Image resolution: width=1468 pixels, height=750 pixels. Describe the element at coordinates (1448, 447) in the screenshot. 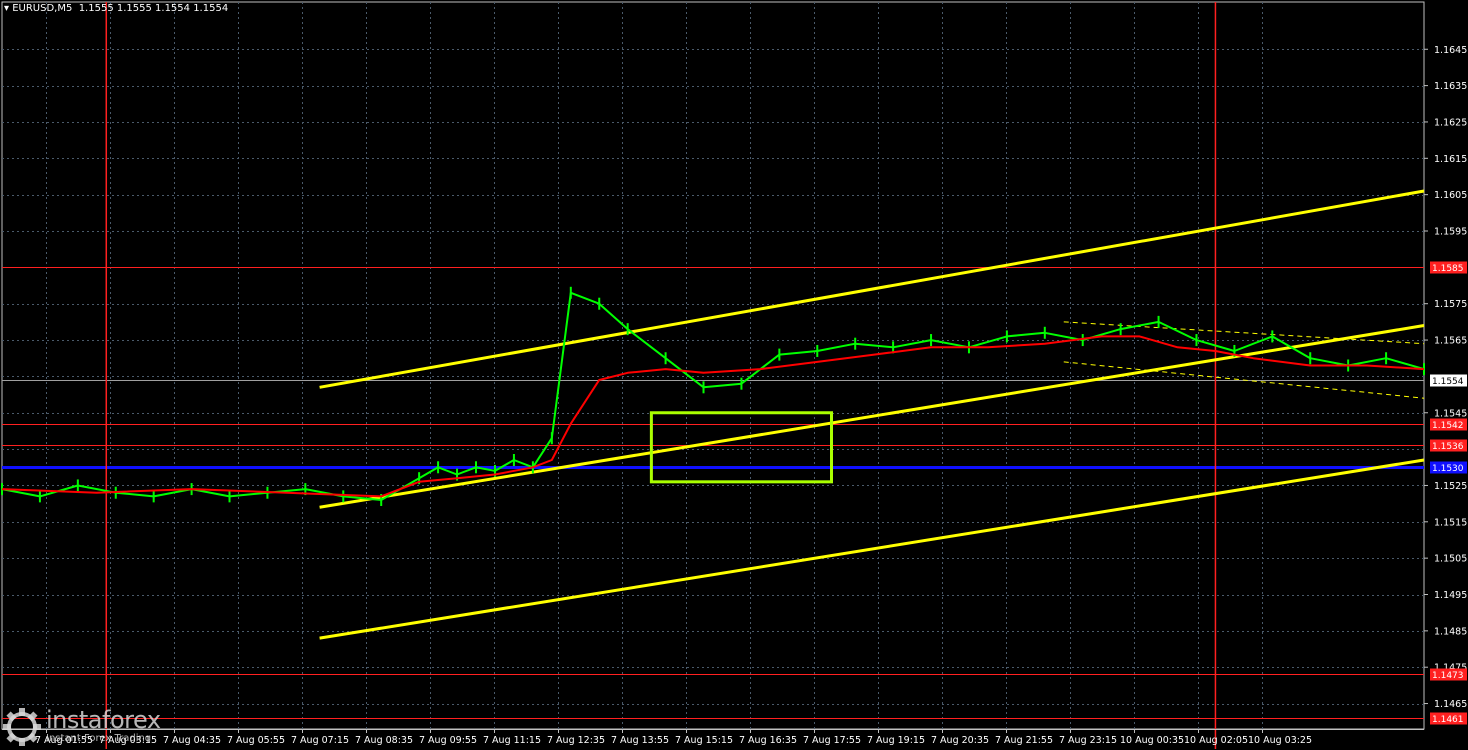

I see `level-label: 1.1536` at that location.